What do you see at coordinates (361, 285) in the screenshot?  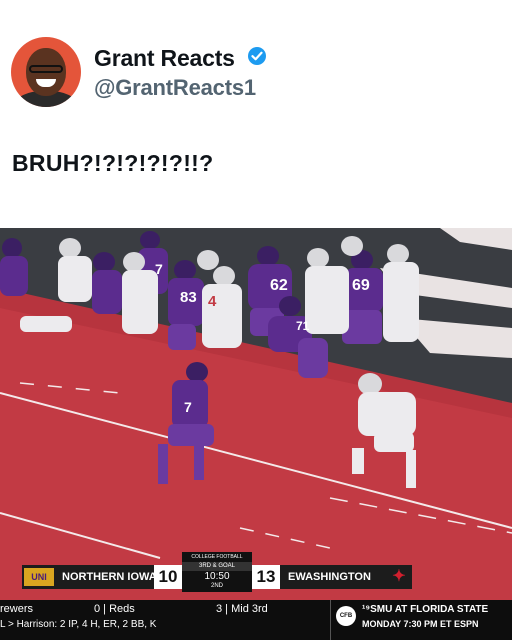 I see `jersey-number: 69` at bounding box center [361, 285].